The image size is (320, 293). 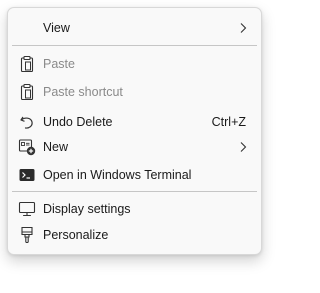 I want to click on menu-item-label: Paste shortcut, so click(x=83, y=92).